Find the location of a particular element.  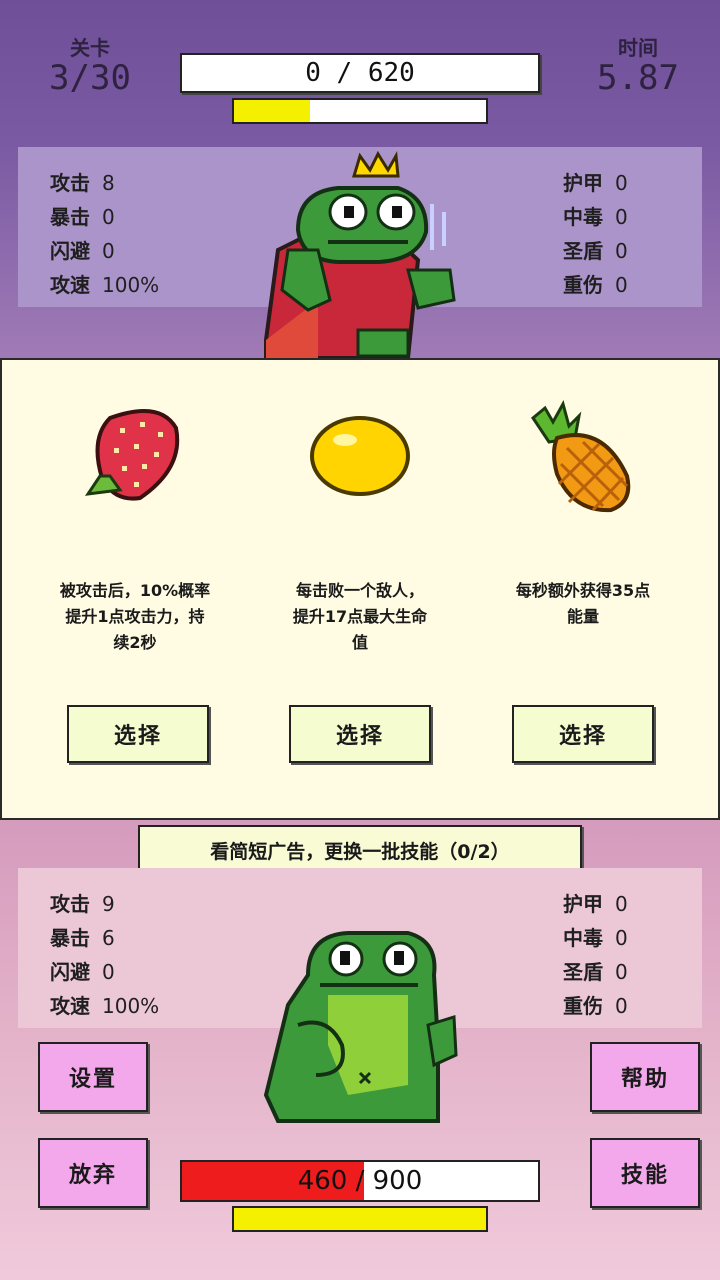

player-stat-attack-speed: 攻速 100% is located at coordinates (105, 1006).